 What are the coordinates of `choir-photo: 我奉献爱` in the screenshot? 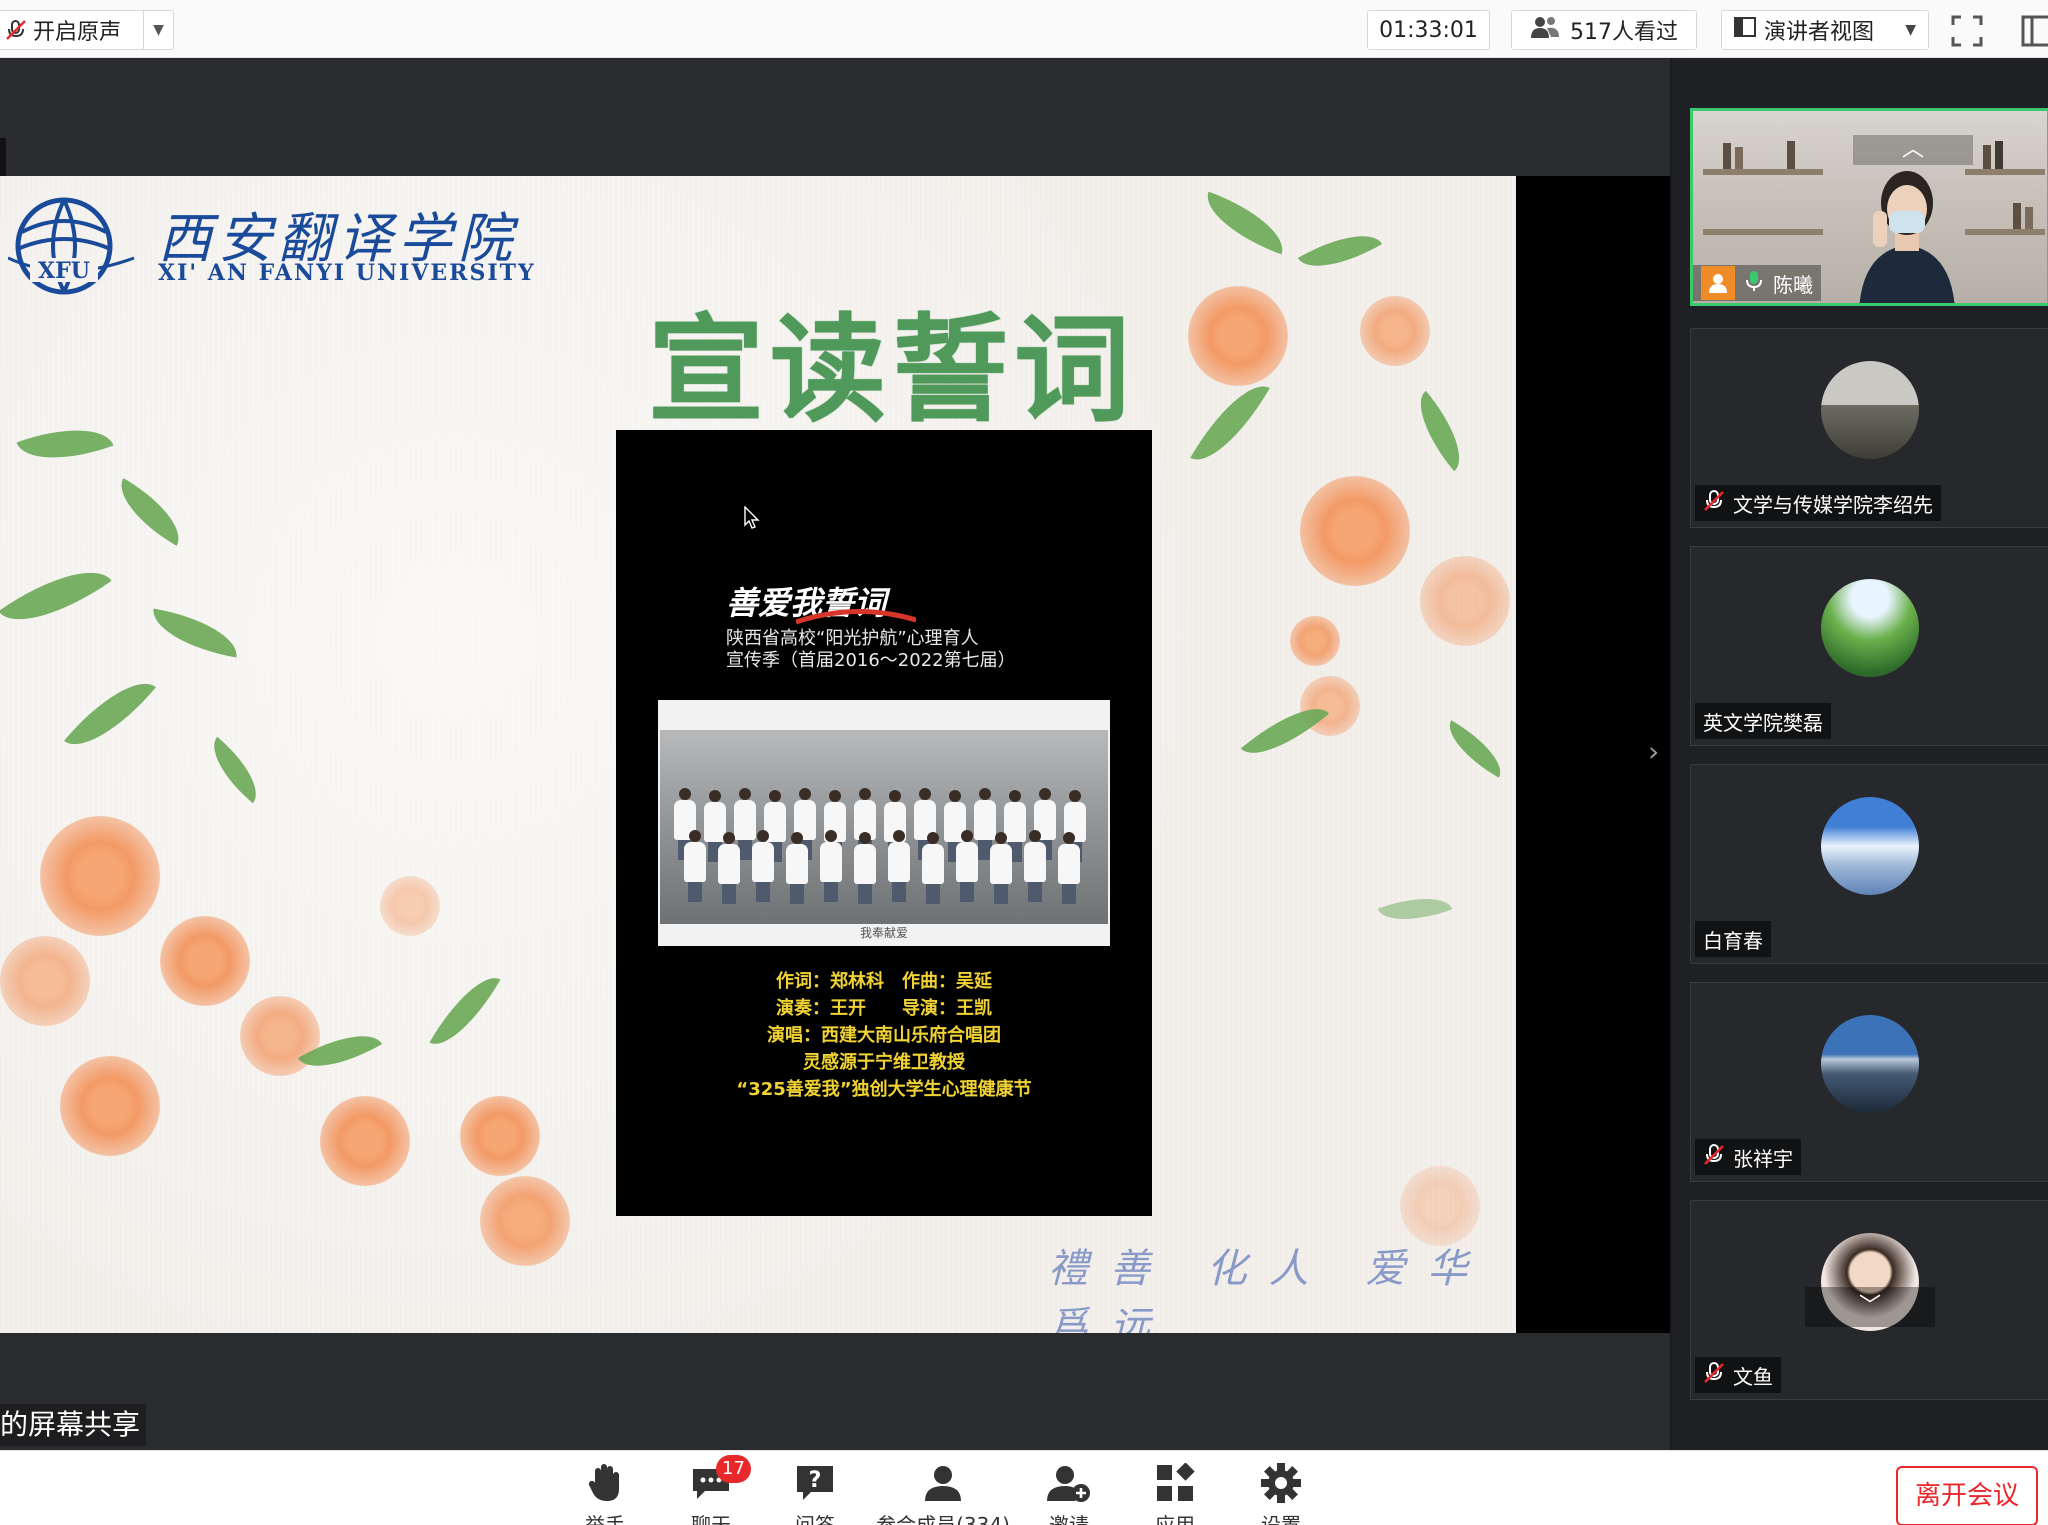 It's located at (884, 823).